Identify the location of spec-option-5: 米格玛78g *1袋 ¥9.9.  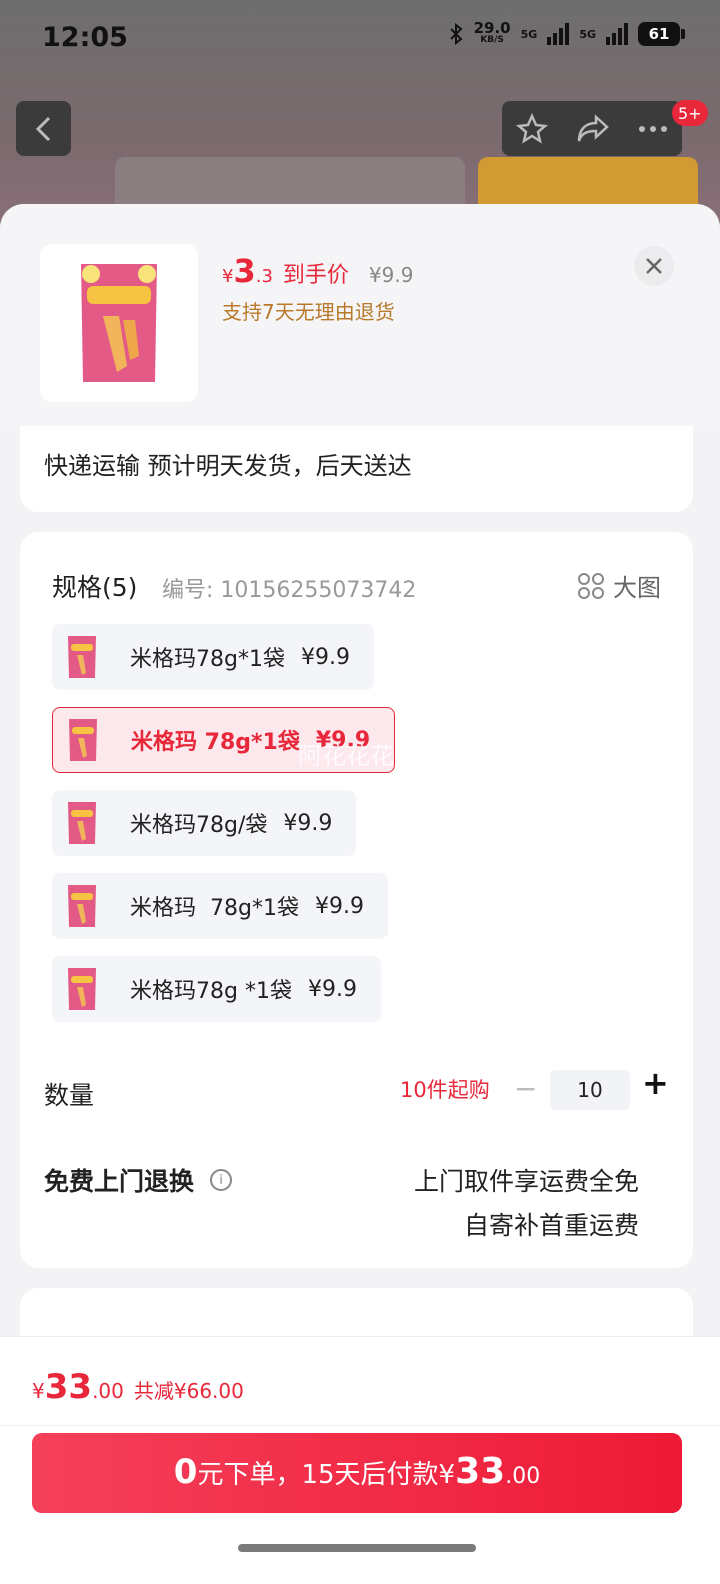
(216, 989).